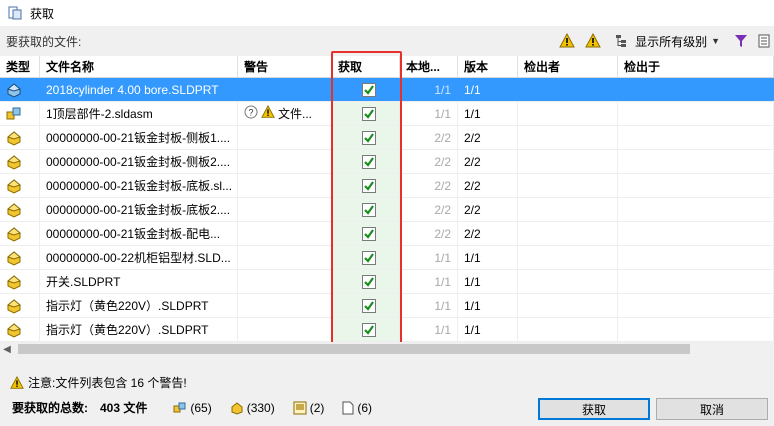 This screenshot has width=774, height=426. I want to click on table-row: 2018cylinder 4.00 bore.SLDPRT 1/1 1/1, so click(387, 90).